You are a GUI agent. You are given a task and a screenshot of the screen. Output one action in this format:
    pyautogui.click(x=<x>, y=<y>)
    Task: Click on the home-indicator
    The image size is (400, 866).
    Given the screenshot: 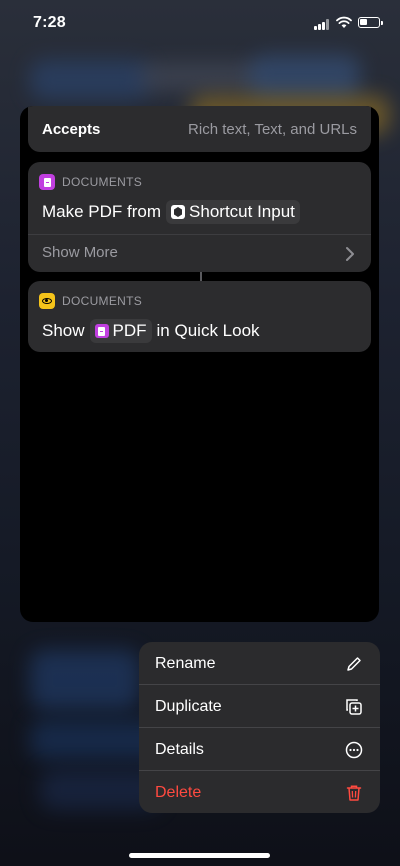 What is the action you would take?
    pyautogui.click(x=199, y=855)
    